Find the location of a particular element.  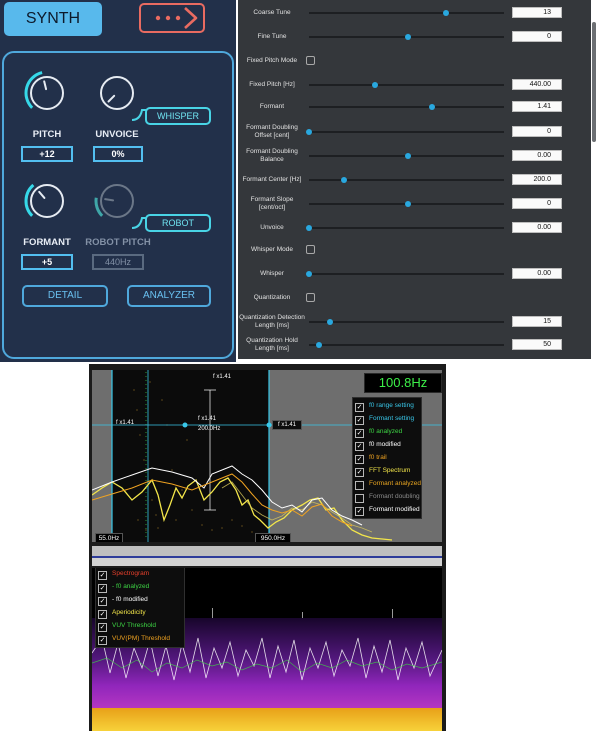

param-row: Whisper Mode is located at coordinates (415, 250).